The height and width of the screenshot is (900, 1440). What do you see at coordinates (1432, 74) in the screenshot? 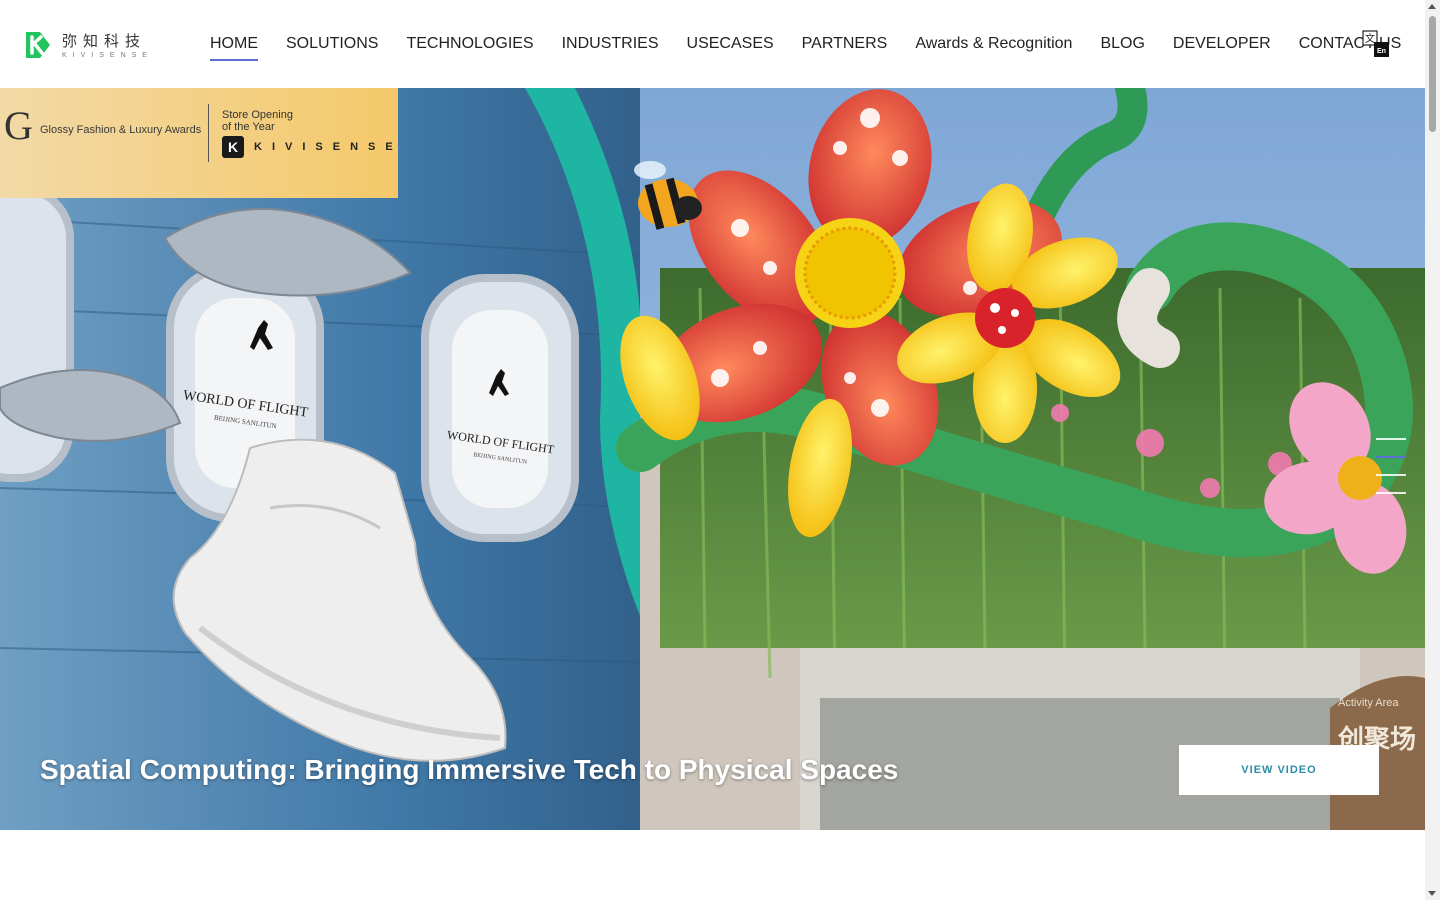
I see `scroll-thumb` at bounding box center [1432, 74].